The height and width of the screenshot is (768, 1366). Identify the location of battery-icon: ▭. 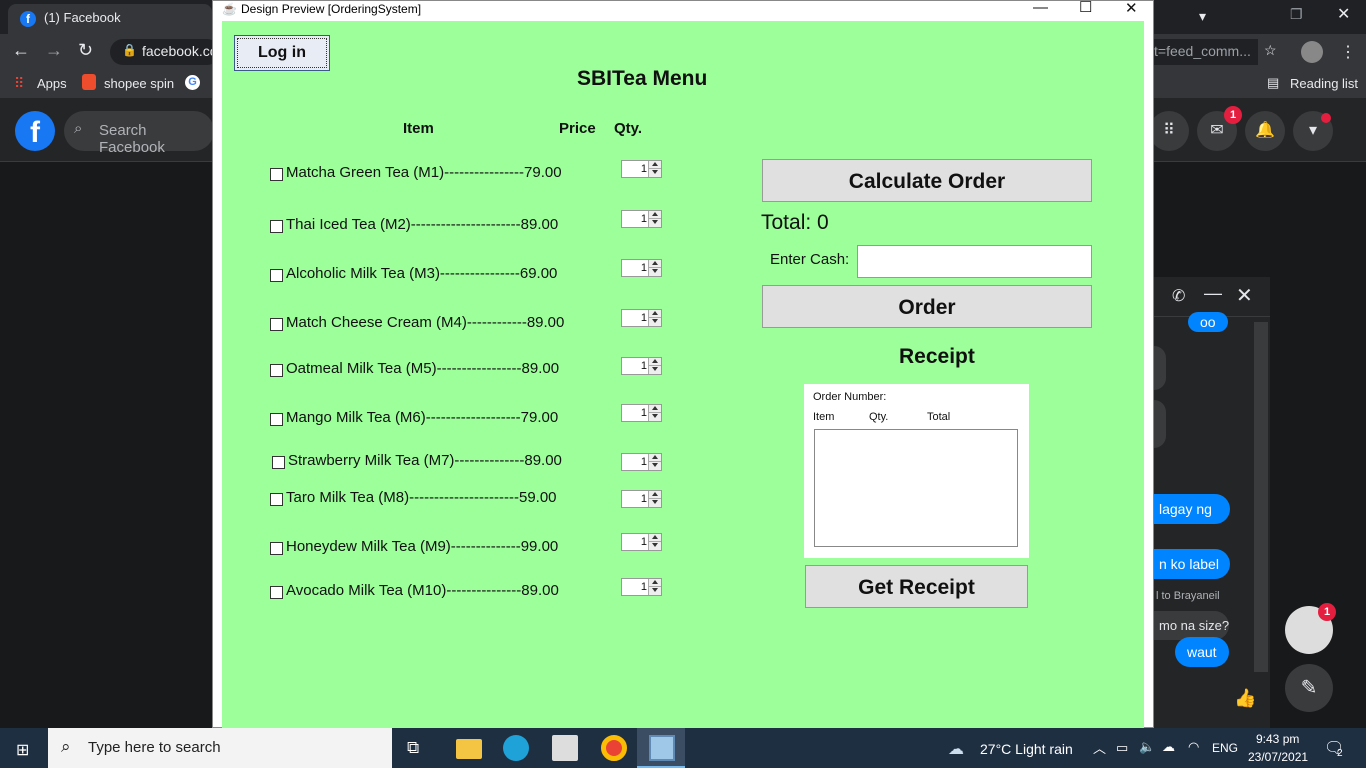
(1122, 748).